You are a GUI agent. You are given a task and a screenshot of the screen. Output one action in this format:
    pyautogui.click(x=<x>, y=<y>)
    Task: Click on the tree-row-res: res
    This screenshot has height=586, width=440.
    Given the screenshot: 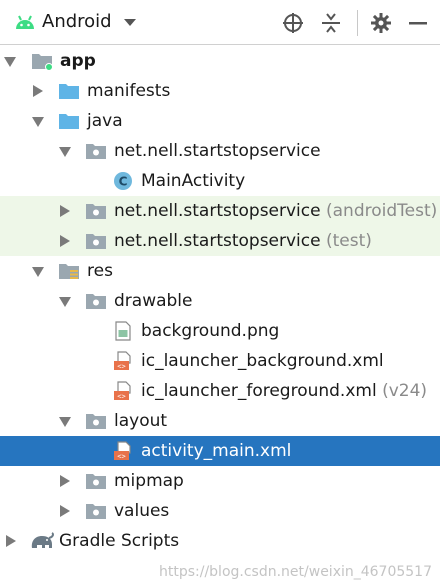 What is the action you would take?
    pyautogui.click(x=220, y=271)
    